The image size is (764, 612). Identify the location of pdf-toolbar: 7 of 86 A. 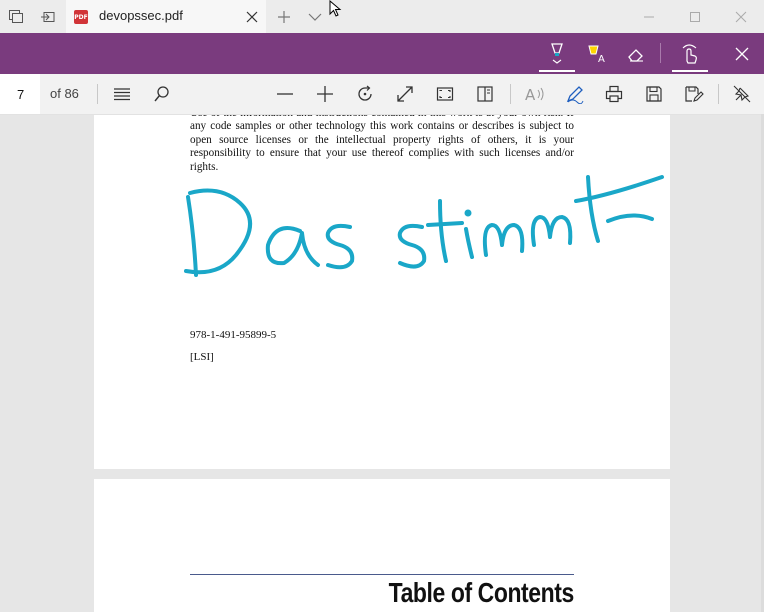
(382, 94).